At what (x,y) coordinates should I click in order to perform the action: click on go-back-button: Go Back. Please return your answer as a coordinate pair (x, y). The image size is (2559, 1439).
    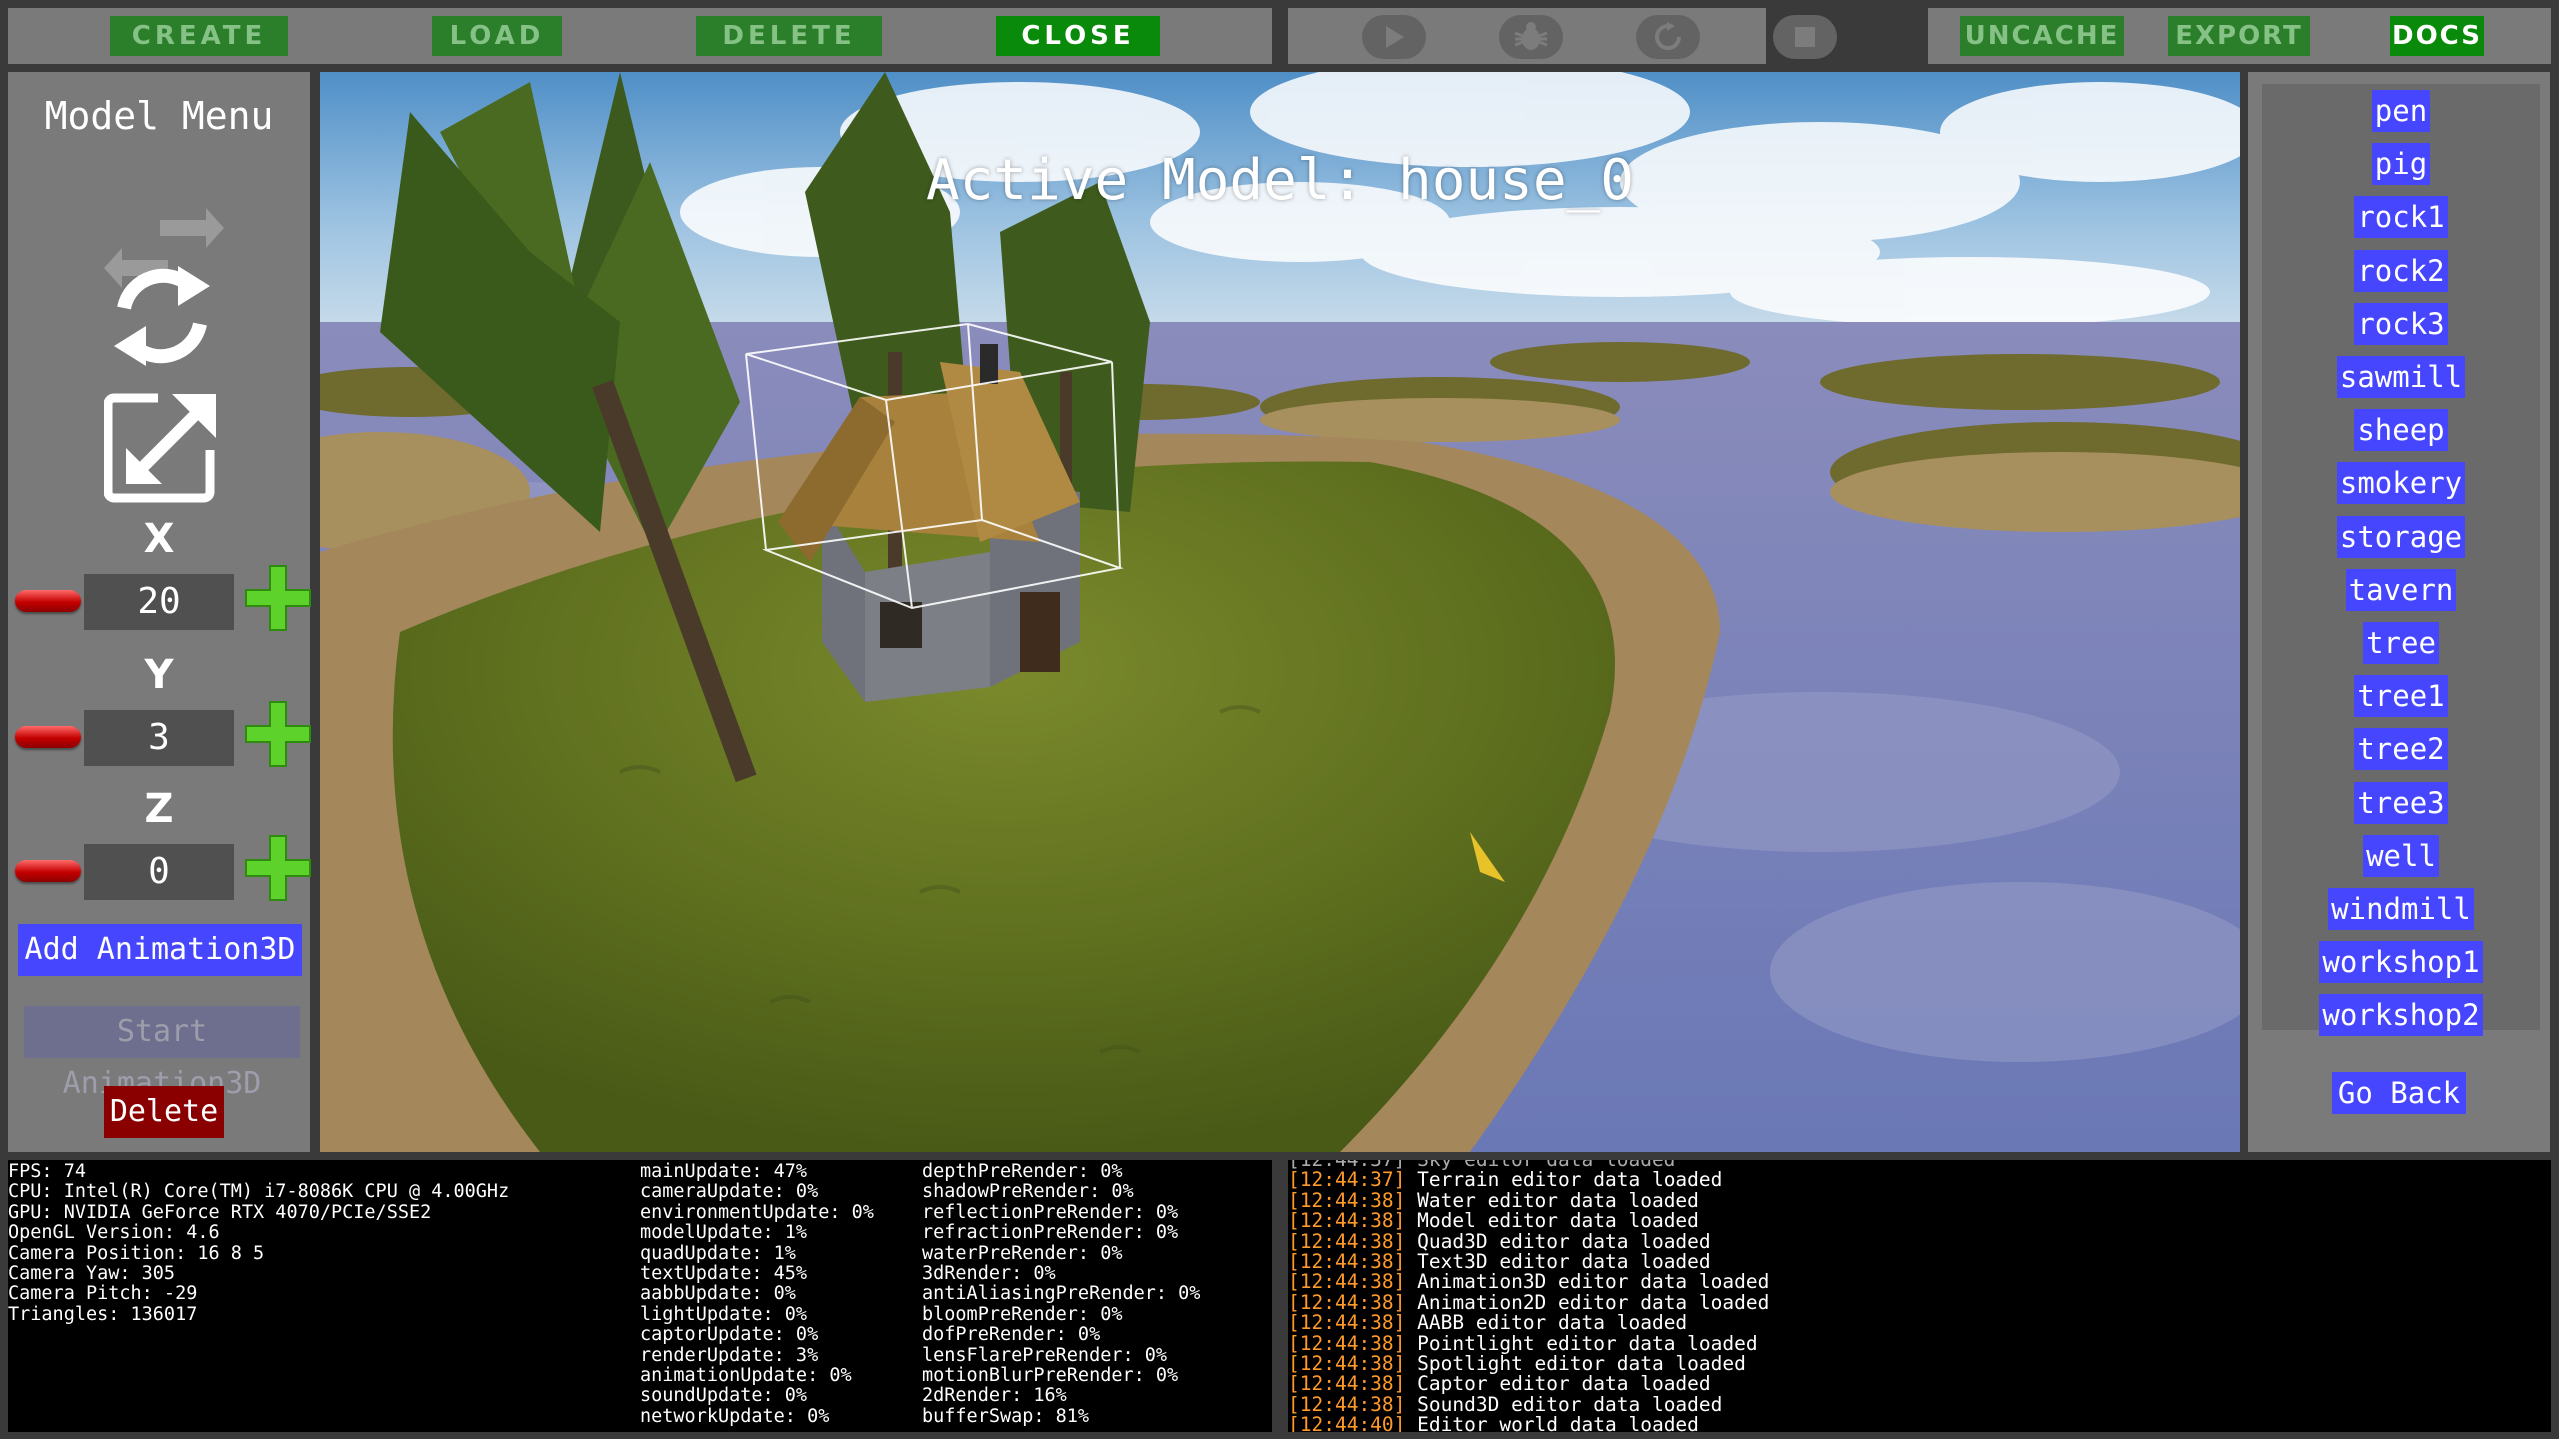
    Looking at the image, I should click on (2399, 1093).